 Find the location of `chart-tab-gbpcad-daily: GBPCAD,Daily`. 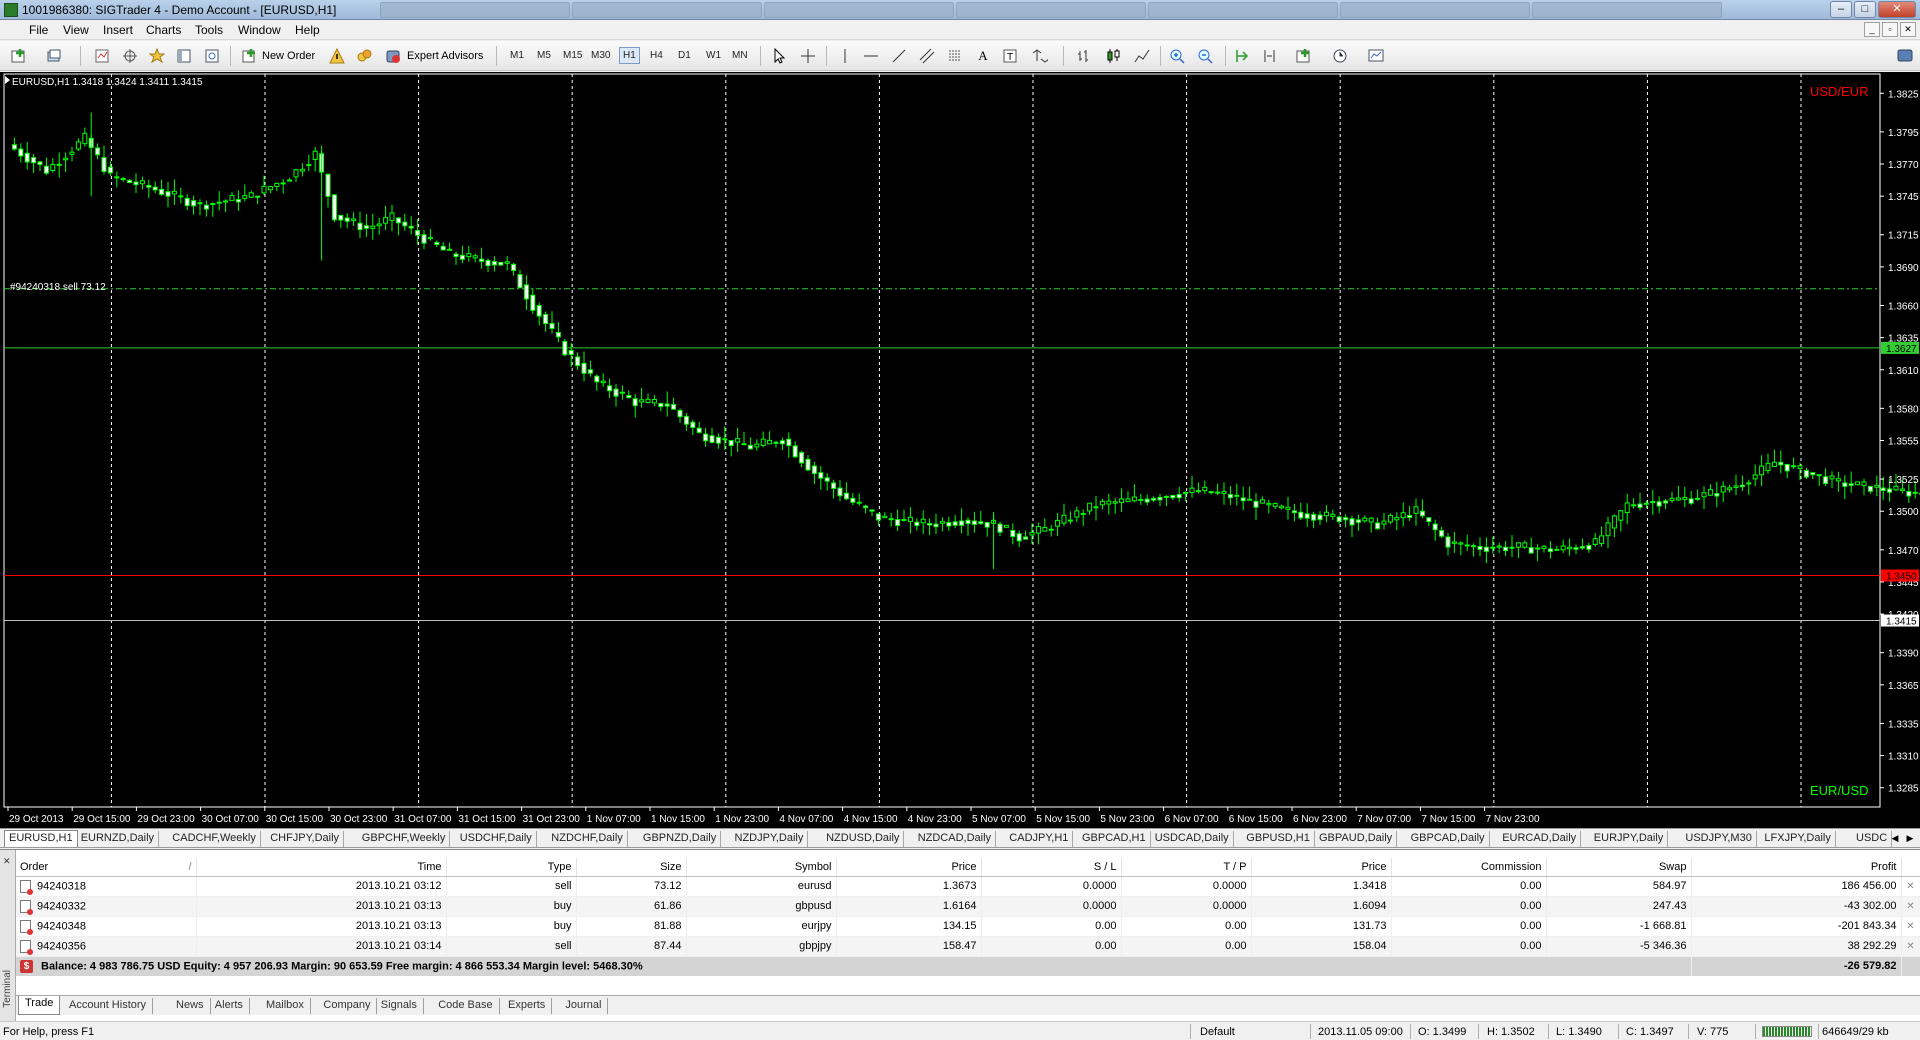

chart-tab-gbpcad-daily: GBPCAD,Daily is located at coordinates (1448, 839).